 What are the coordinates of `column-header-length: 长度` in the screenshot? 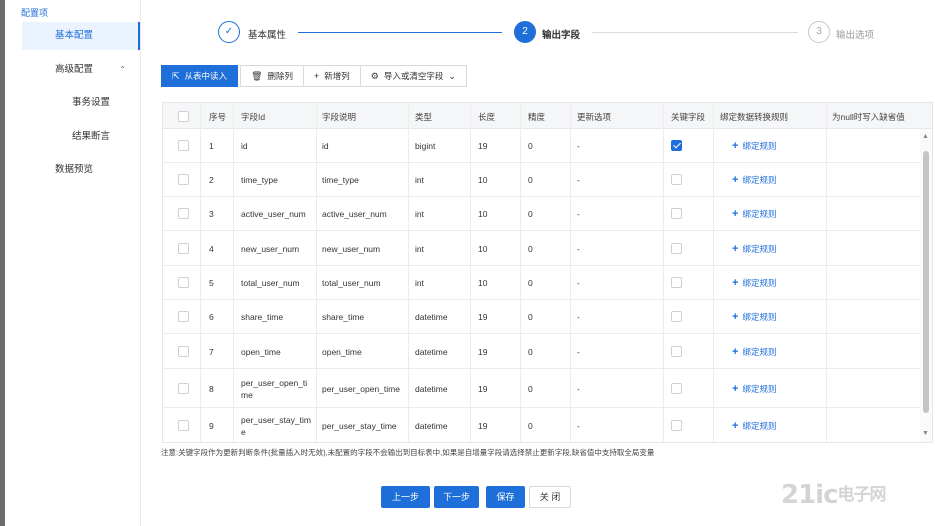 It's located at (487, 117).